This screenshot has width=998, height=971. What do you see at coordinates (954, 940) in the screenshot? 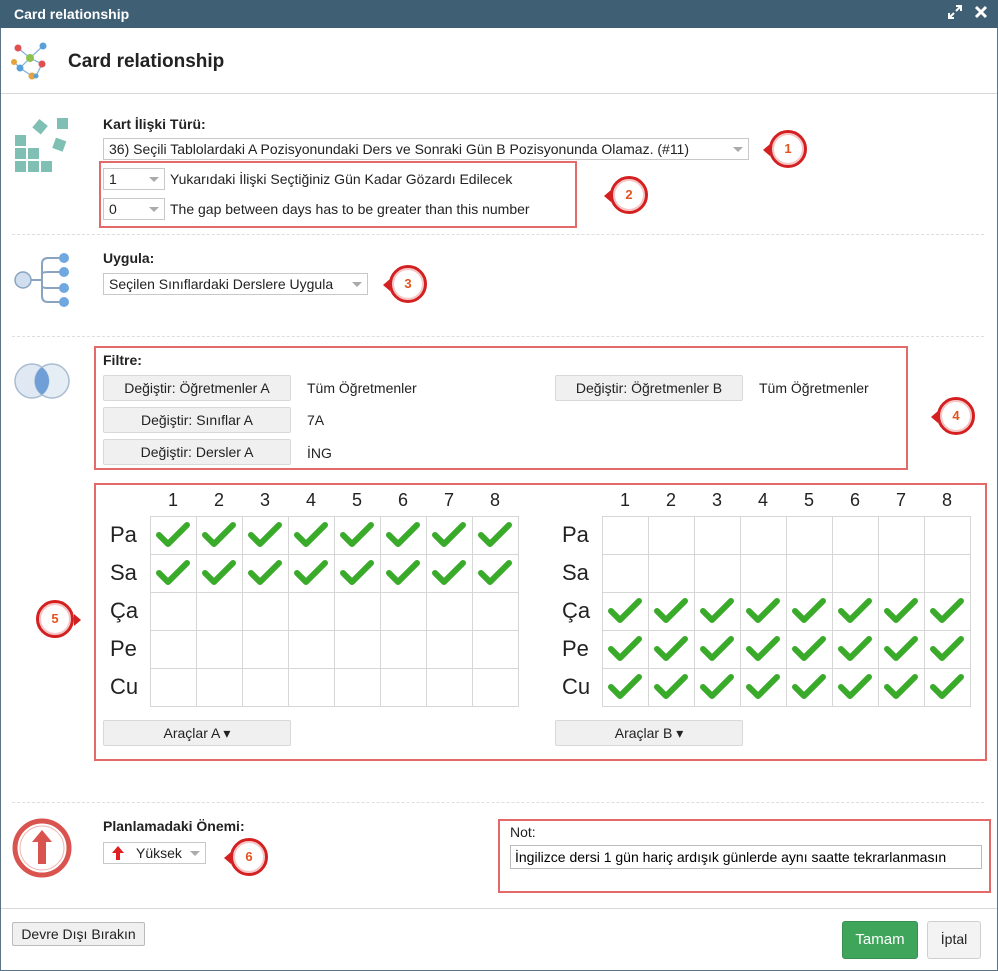
I see `cancel-button: İptal` at bounding box center [954, 940].